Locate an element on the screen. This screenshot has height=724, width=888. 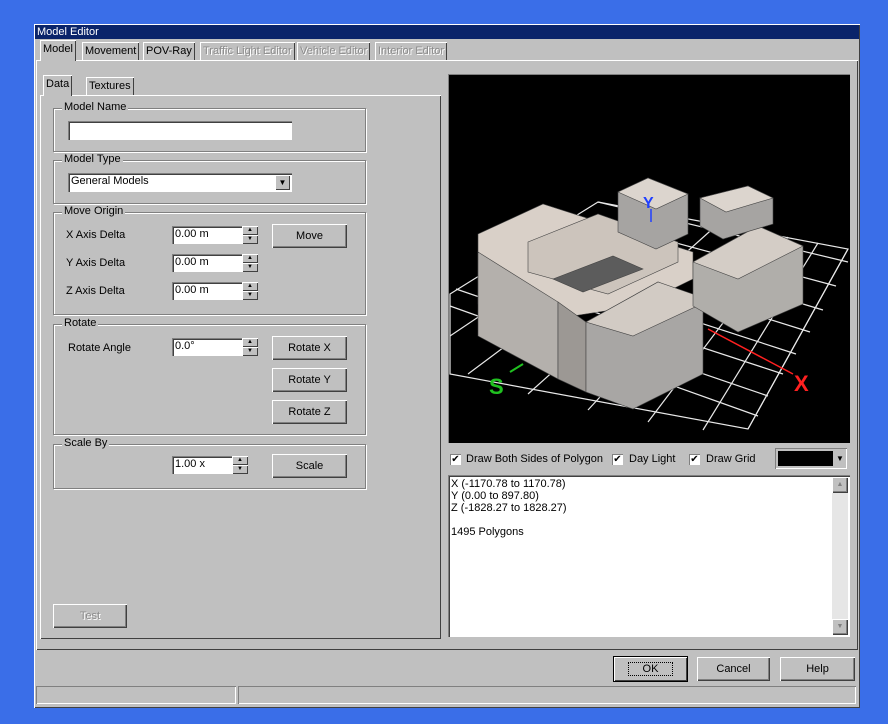
draw-both-sides-label: Draw Both Sides of Polygon is located at coordinates (534, 459).